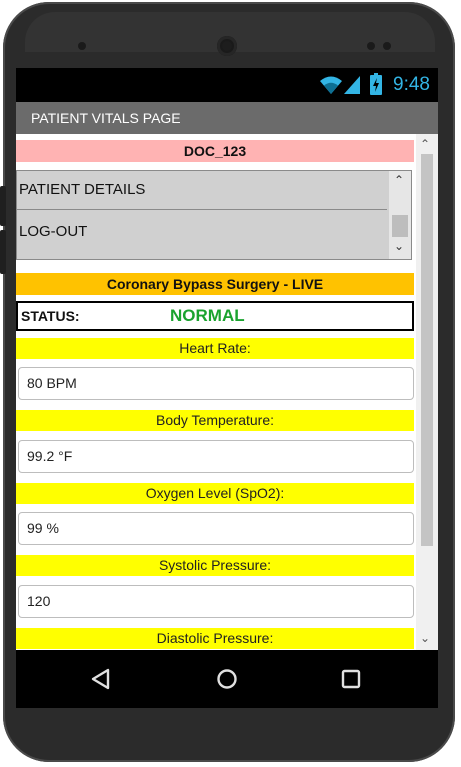 The height and width of the screenshot is (767, 461). I want to click on clock-time: 9:48, so click(411, 84).